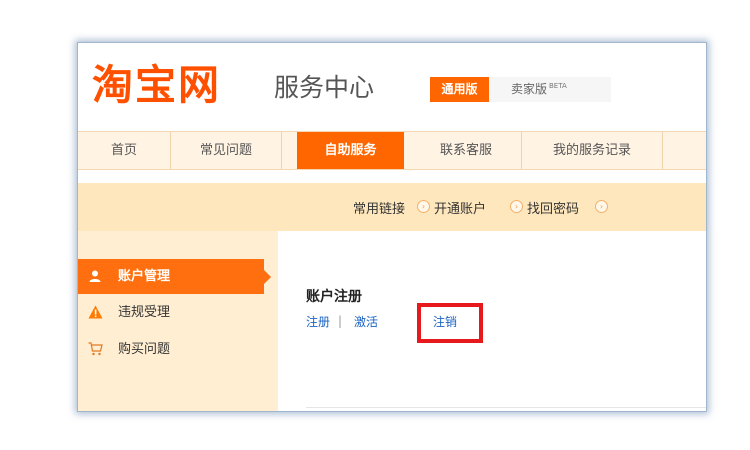 The image size is (750, 450). Describe the element at coordinates (466, 150) in the screenshot. I see `nav-item-contact-support: 联系客服` at that location.